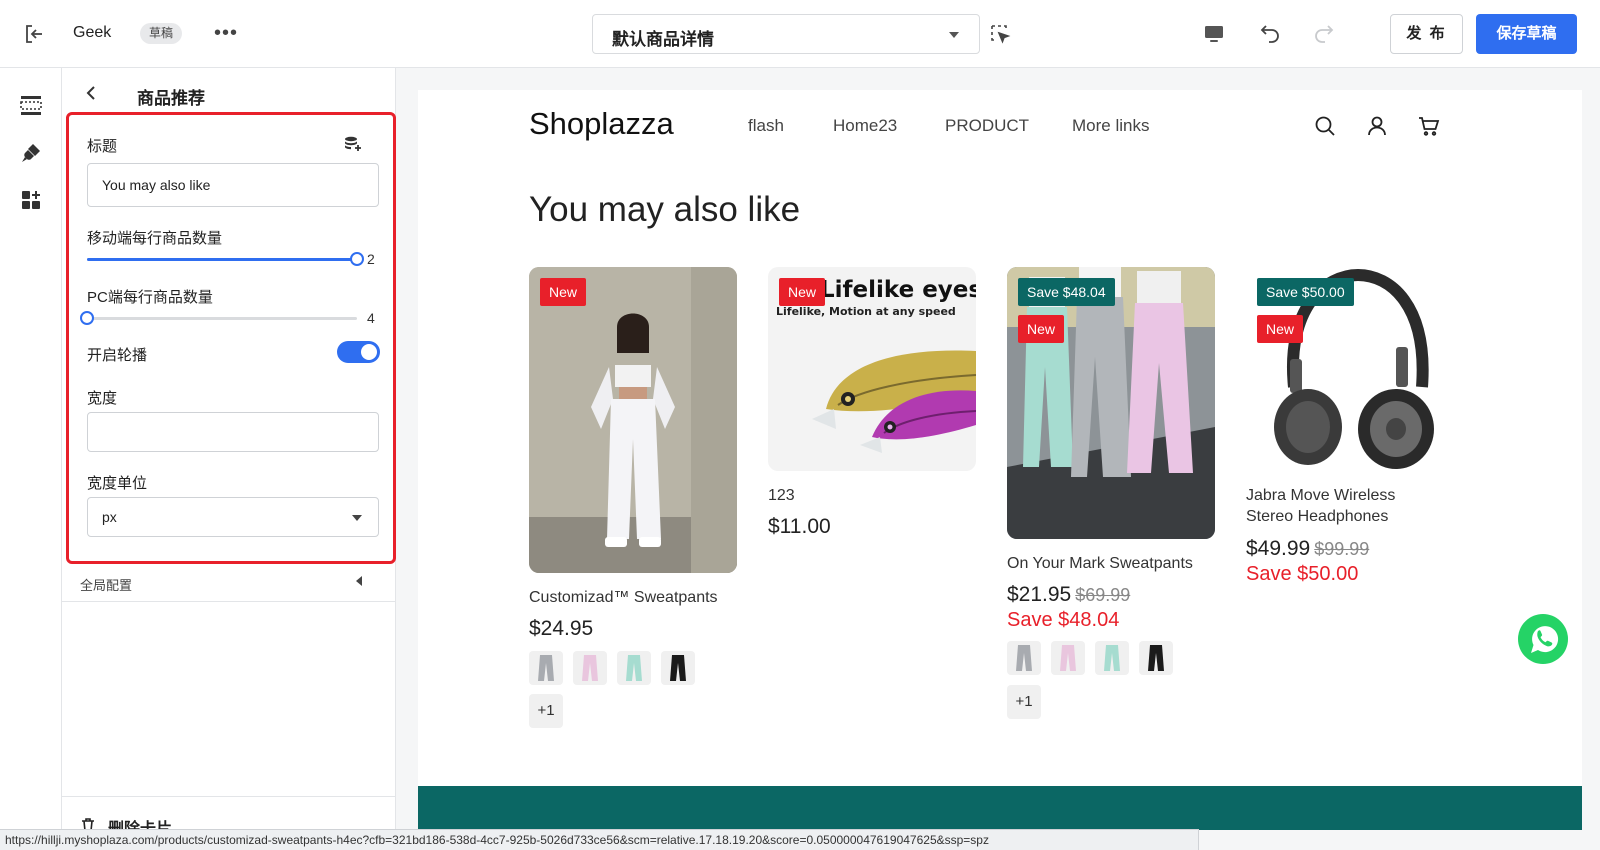 This screenshot has width=1600, height=850. What do you see at coordinates (34, 34) in the screenshot?
I see `exit-editor-icon` at bounding box center [34, 34].